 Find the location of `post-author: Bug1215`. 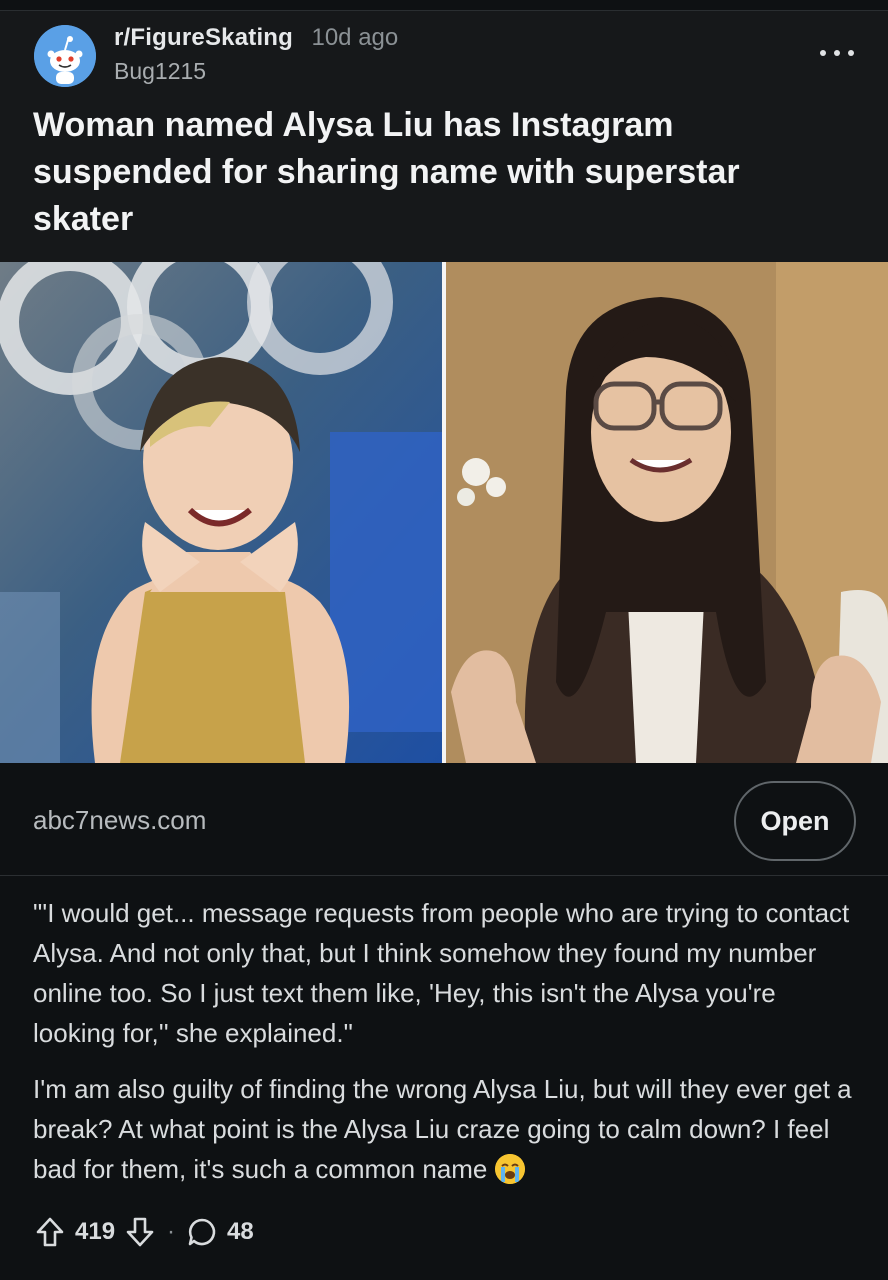

post-author: Bug1215 is located at coordinates (160, 71).